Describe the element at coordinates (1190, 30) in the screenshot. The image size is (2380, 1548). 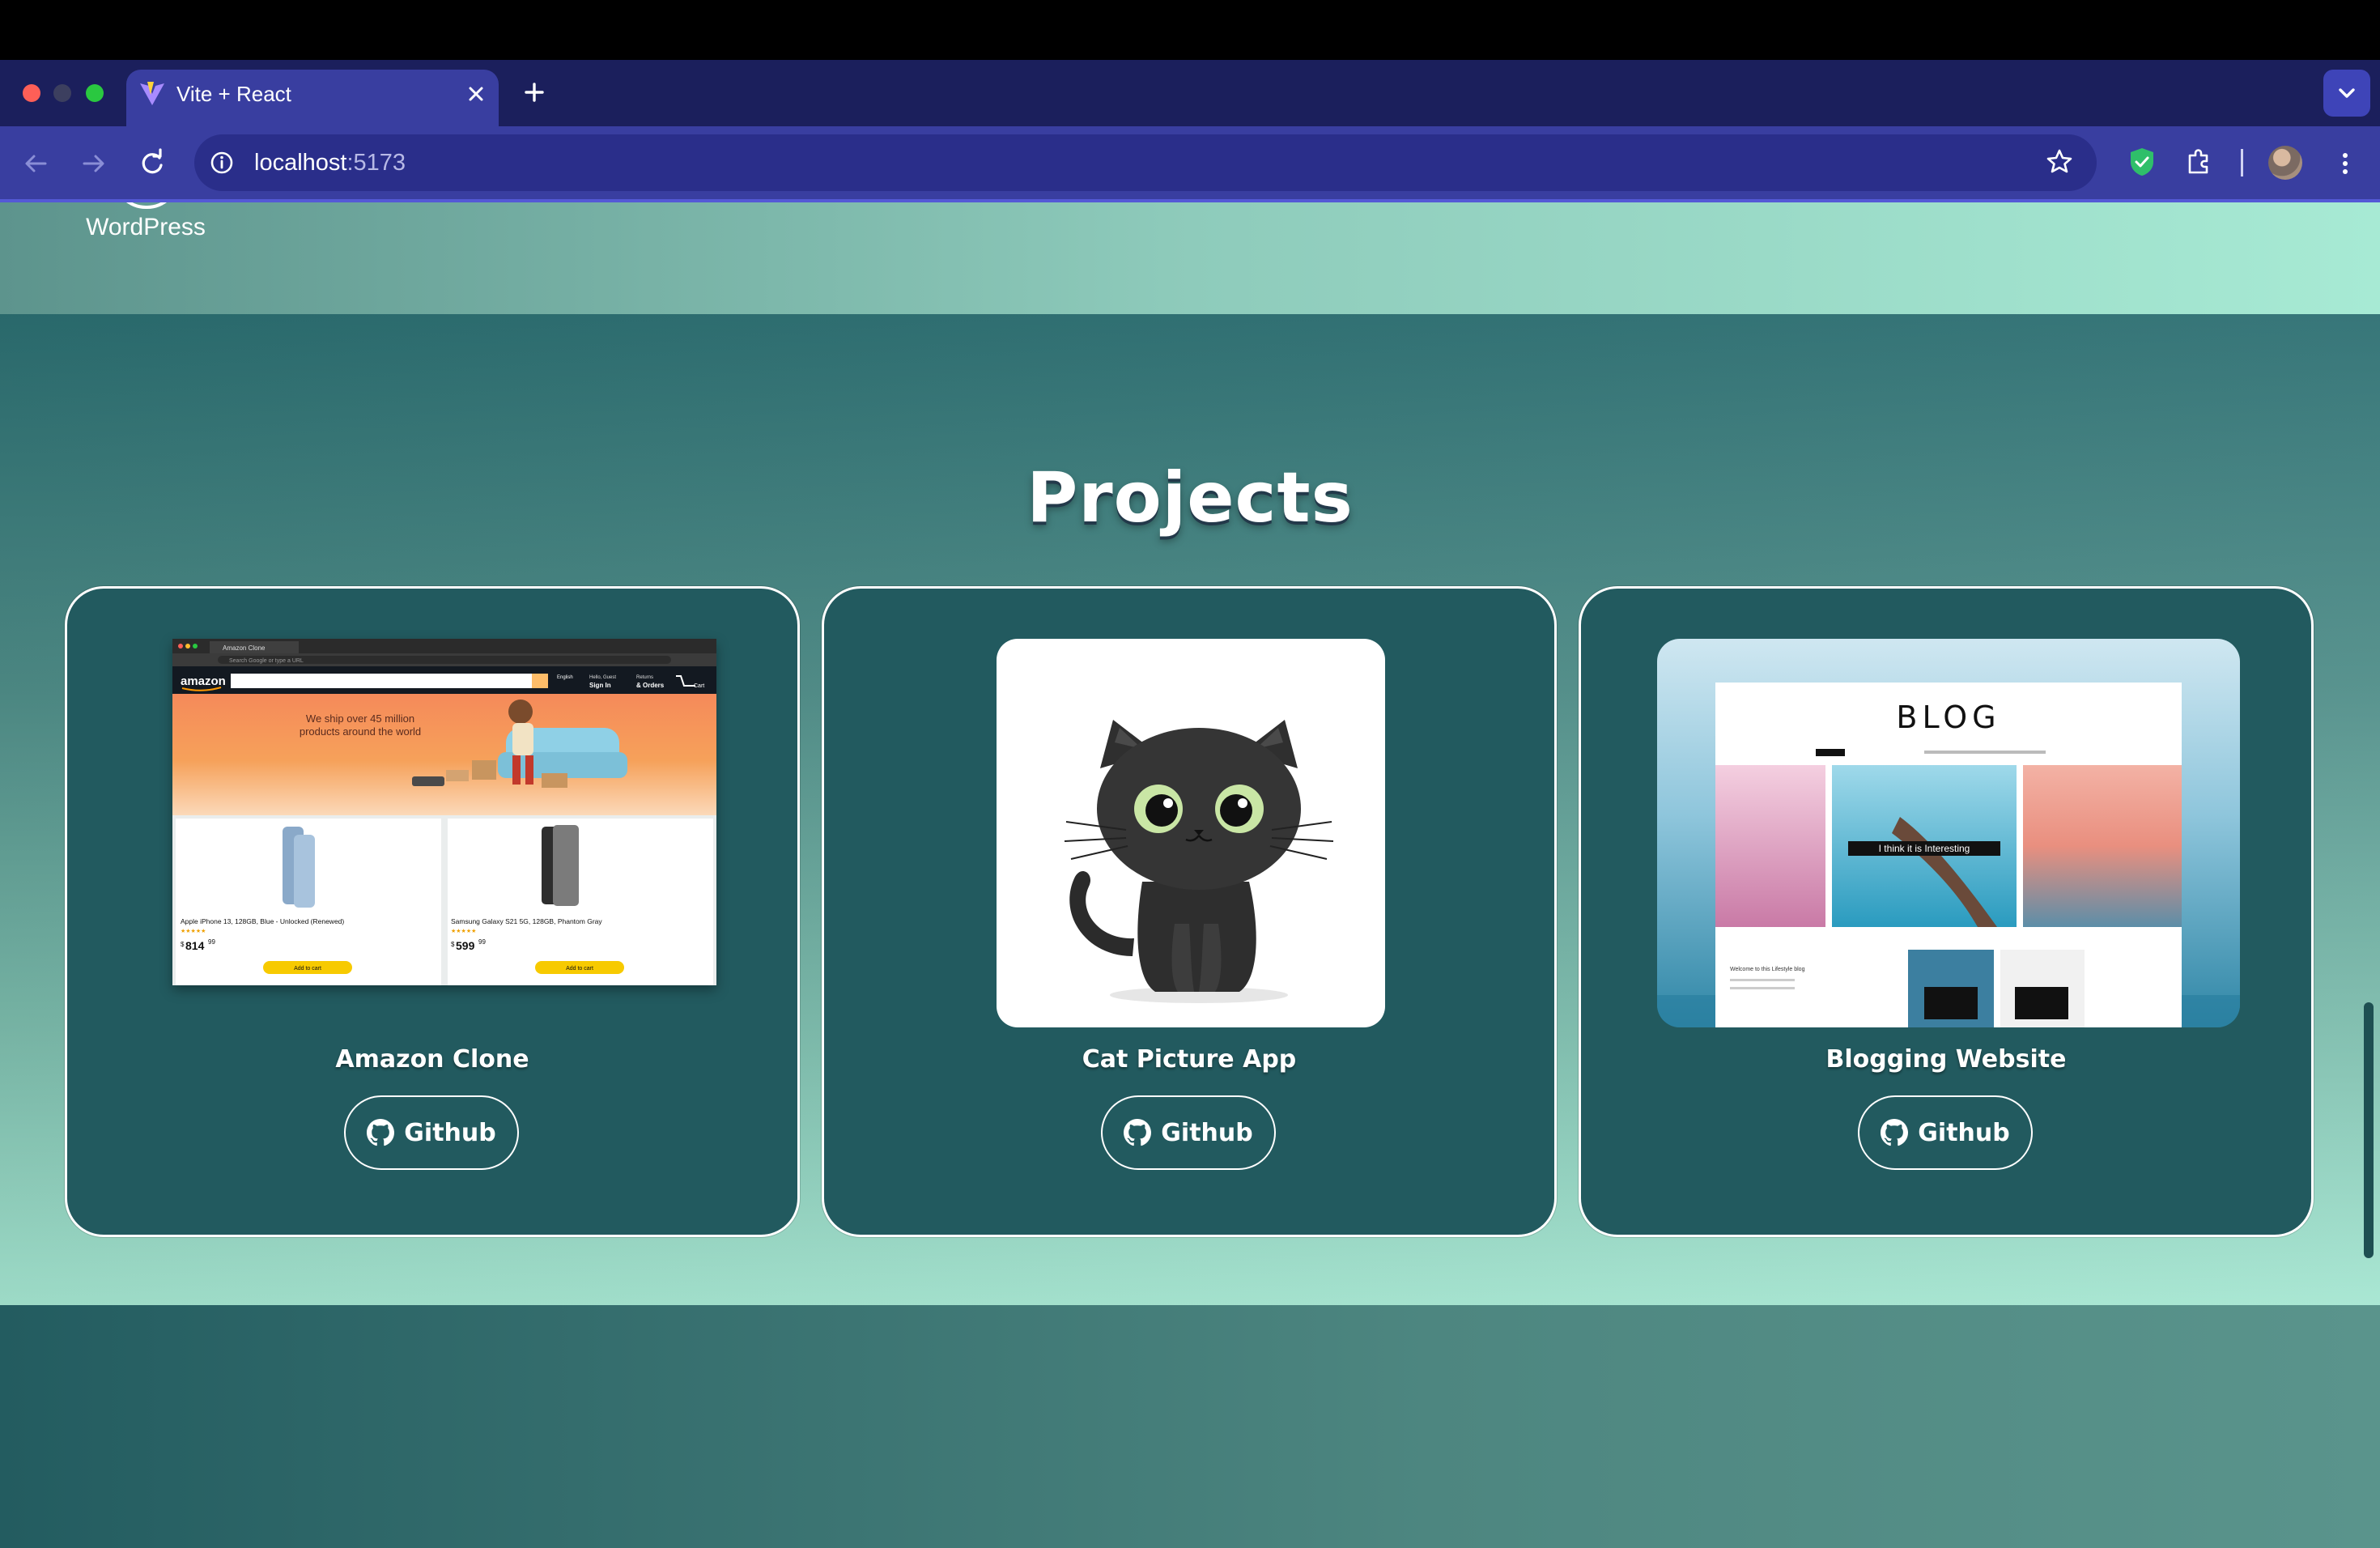
I see `screen-top-bar` at that location.